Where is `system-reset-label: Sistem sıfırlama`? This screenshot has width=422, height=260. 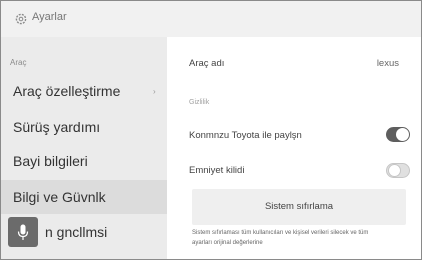
system-reset-label: Sistem sıfırlama is located at coordinates (299, 206).